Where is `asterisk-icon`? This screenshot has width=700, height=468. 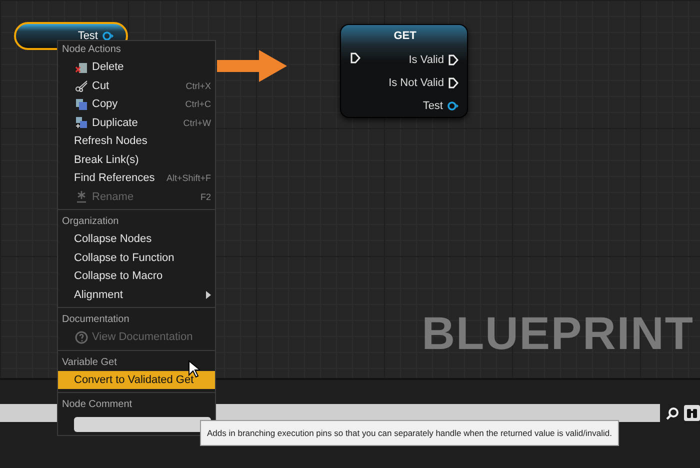 asterisk-icon is located at coordinates (81, 197).